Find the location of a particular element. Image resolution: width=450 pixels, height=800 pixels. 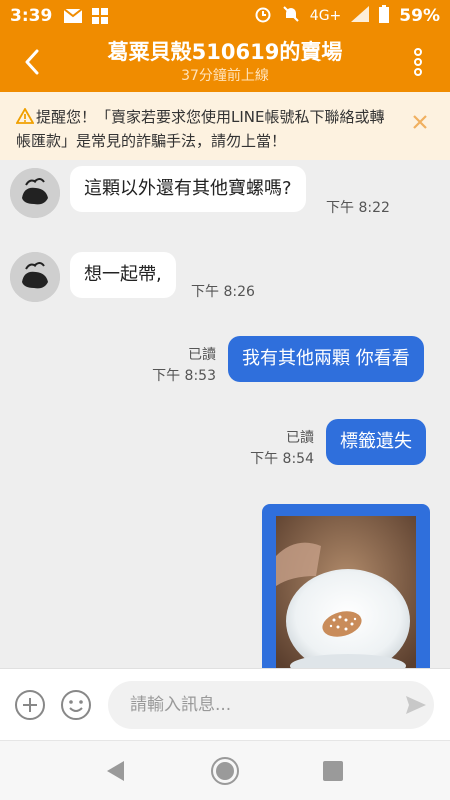

more-options-button is located at coordinates (418, 62).